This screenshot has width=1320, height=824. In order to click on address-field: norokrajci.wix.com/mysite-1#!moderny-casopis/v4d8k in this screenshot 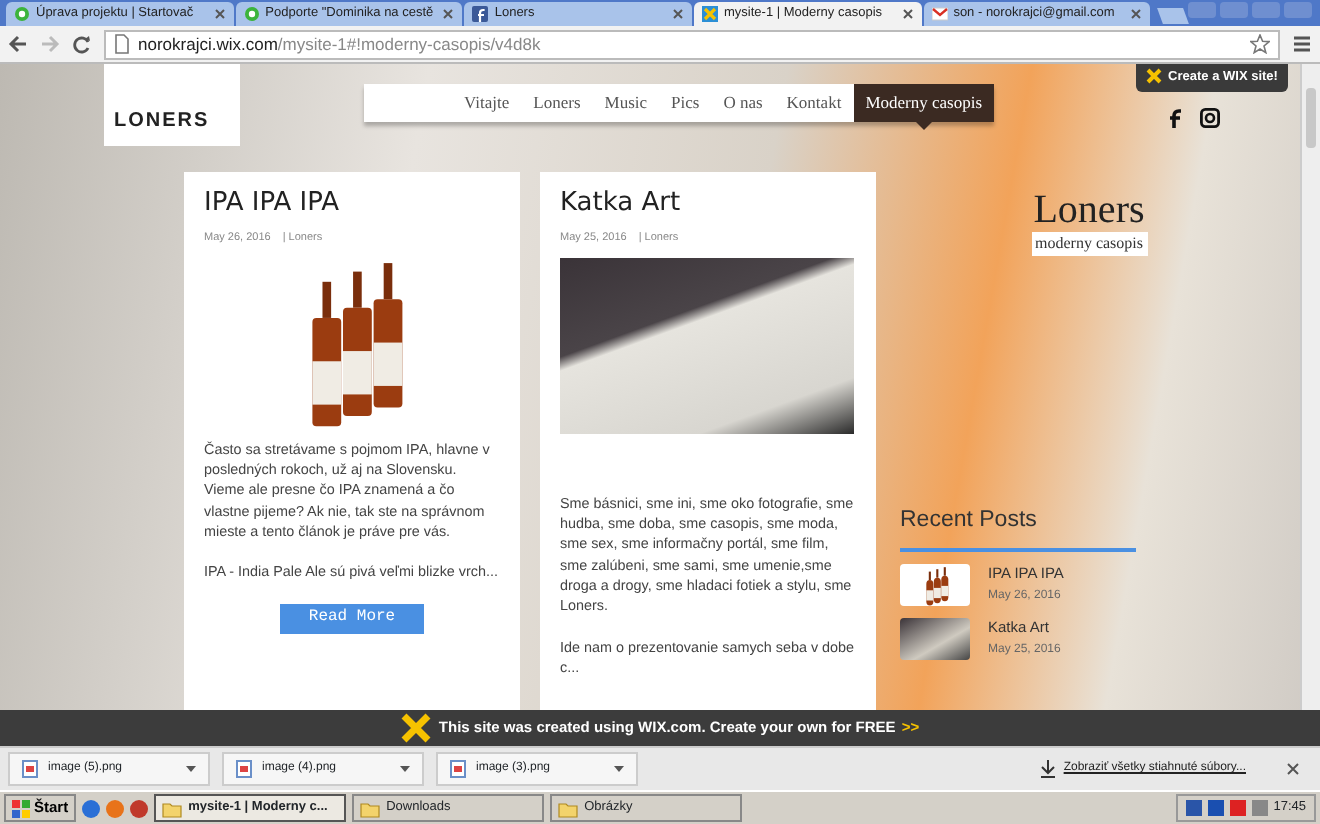, I will do `click(692, 44)`.